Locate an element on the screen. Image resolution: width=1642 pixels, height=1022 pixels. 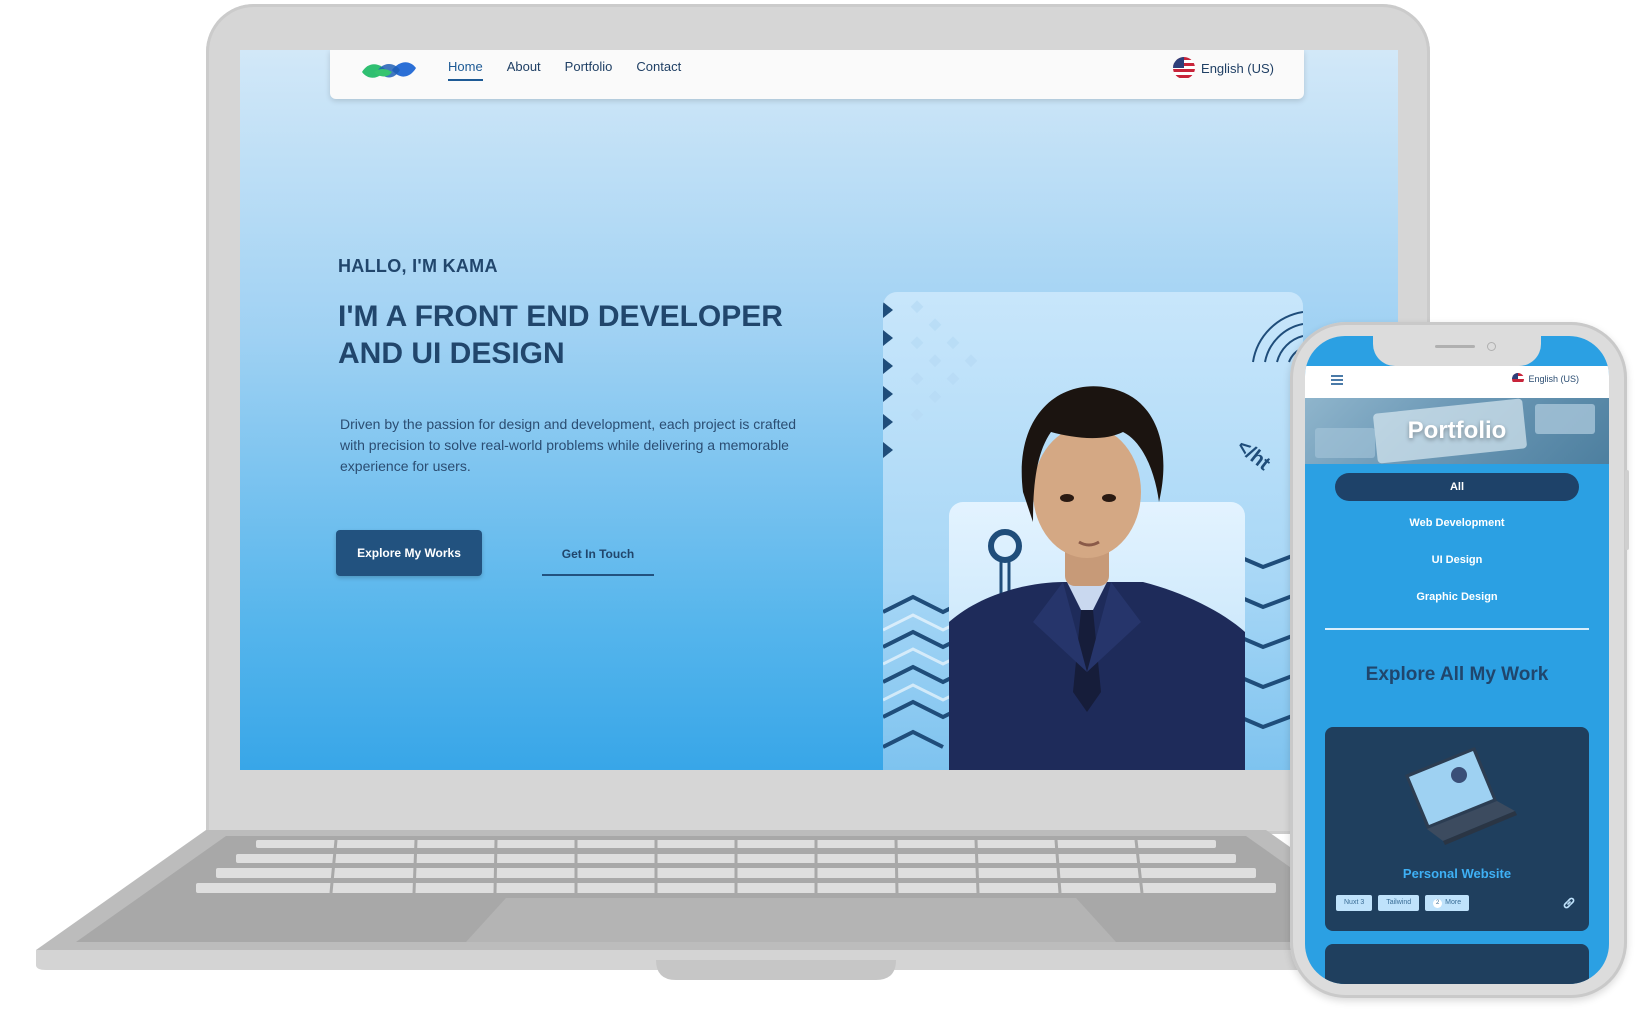
mobile-language-selector: English (US) is located at coordinates (1545, 379).